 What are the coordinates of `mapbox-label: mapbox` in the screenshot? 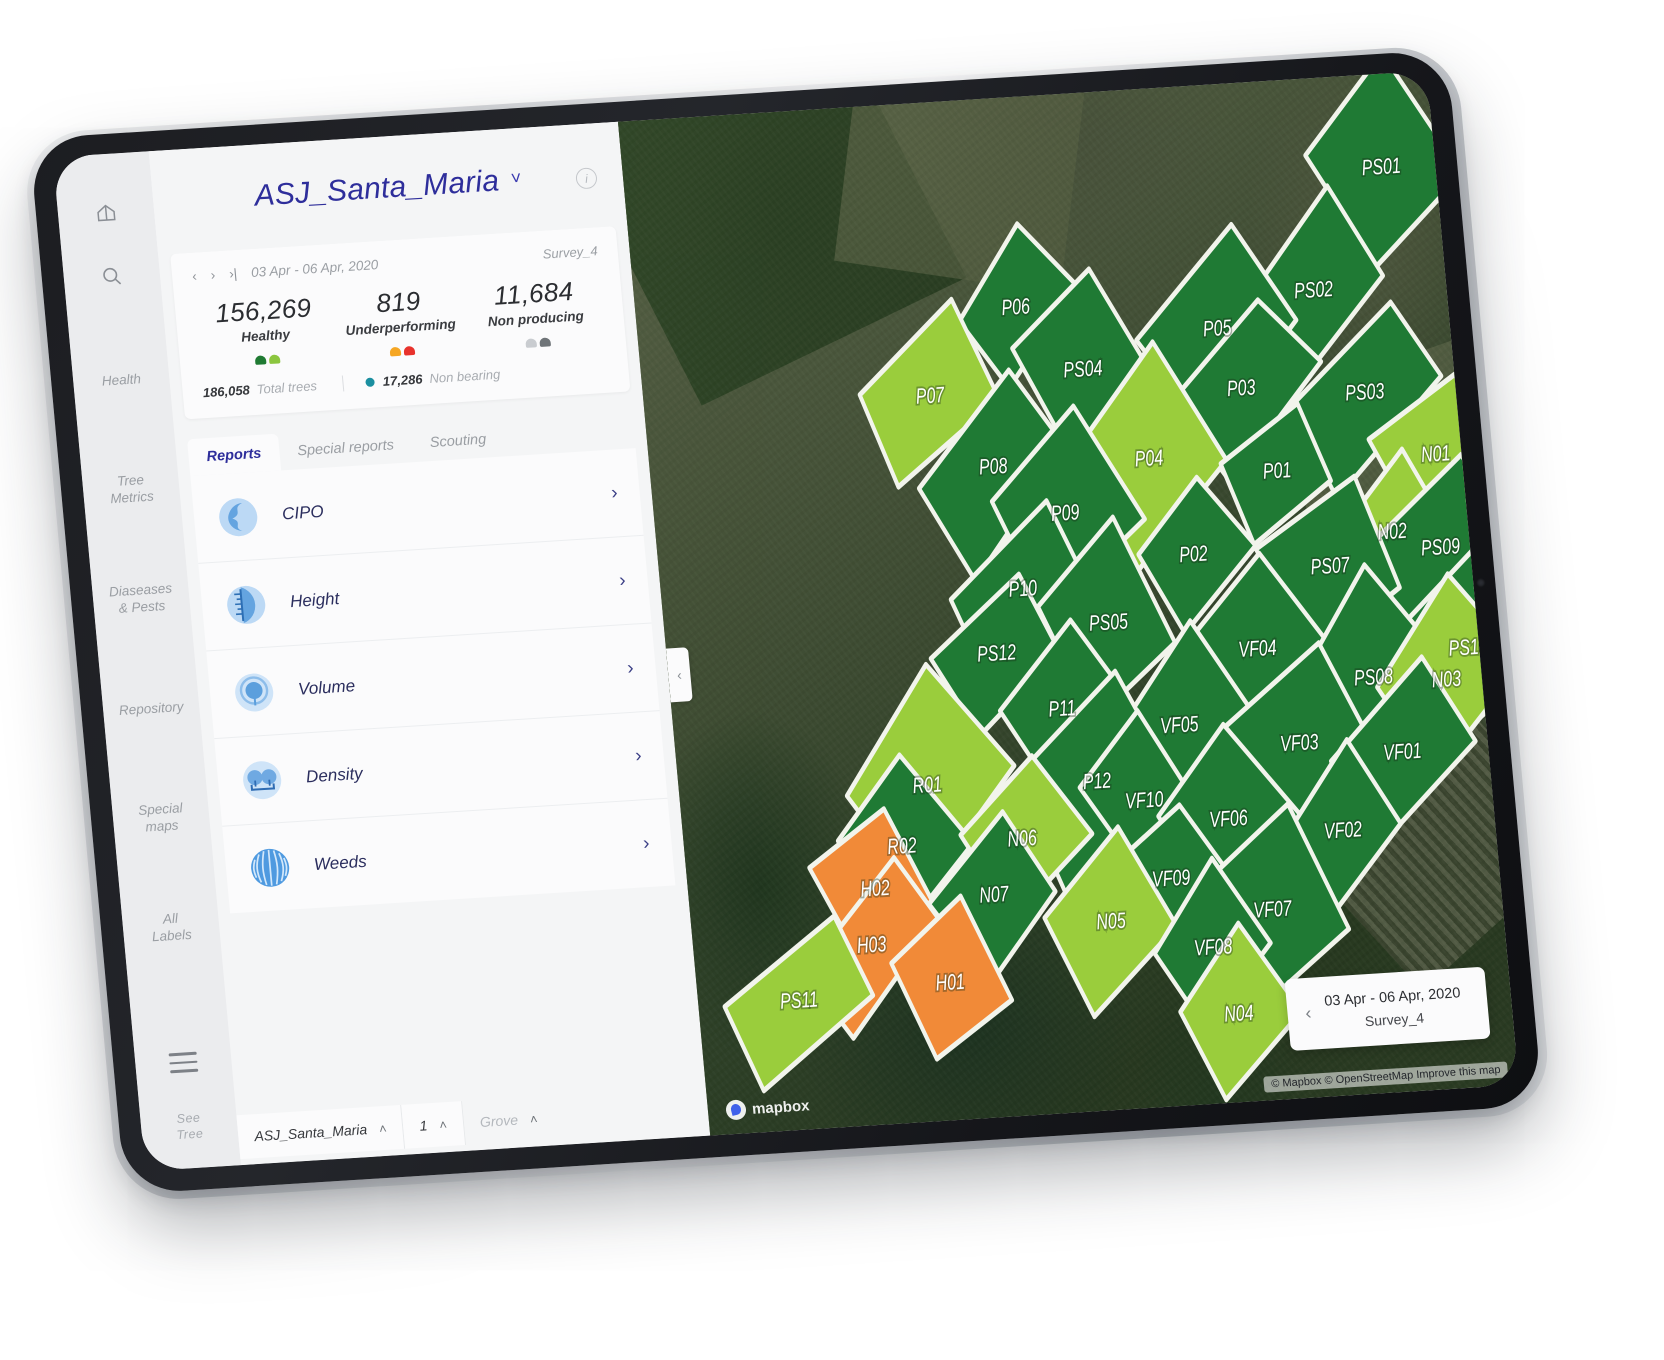 It's located at (781, 1107).